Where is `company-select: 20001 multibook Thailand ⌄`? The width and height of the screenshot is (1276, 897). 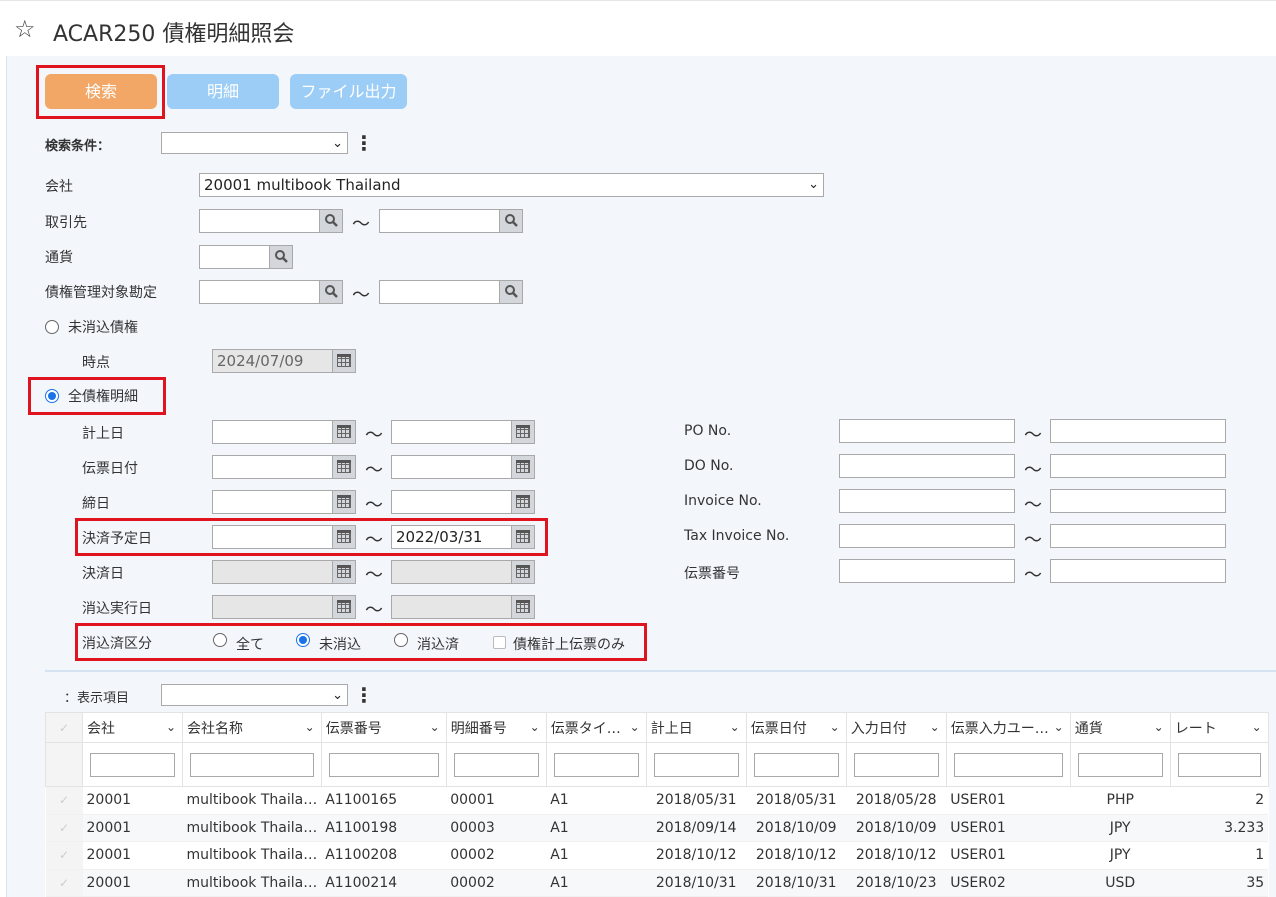 company-select: 20001 multibook Thailand ⌄ is located at coordinates (511, 185).